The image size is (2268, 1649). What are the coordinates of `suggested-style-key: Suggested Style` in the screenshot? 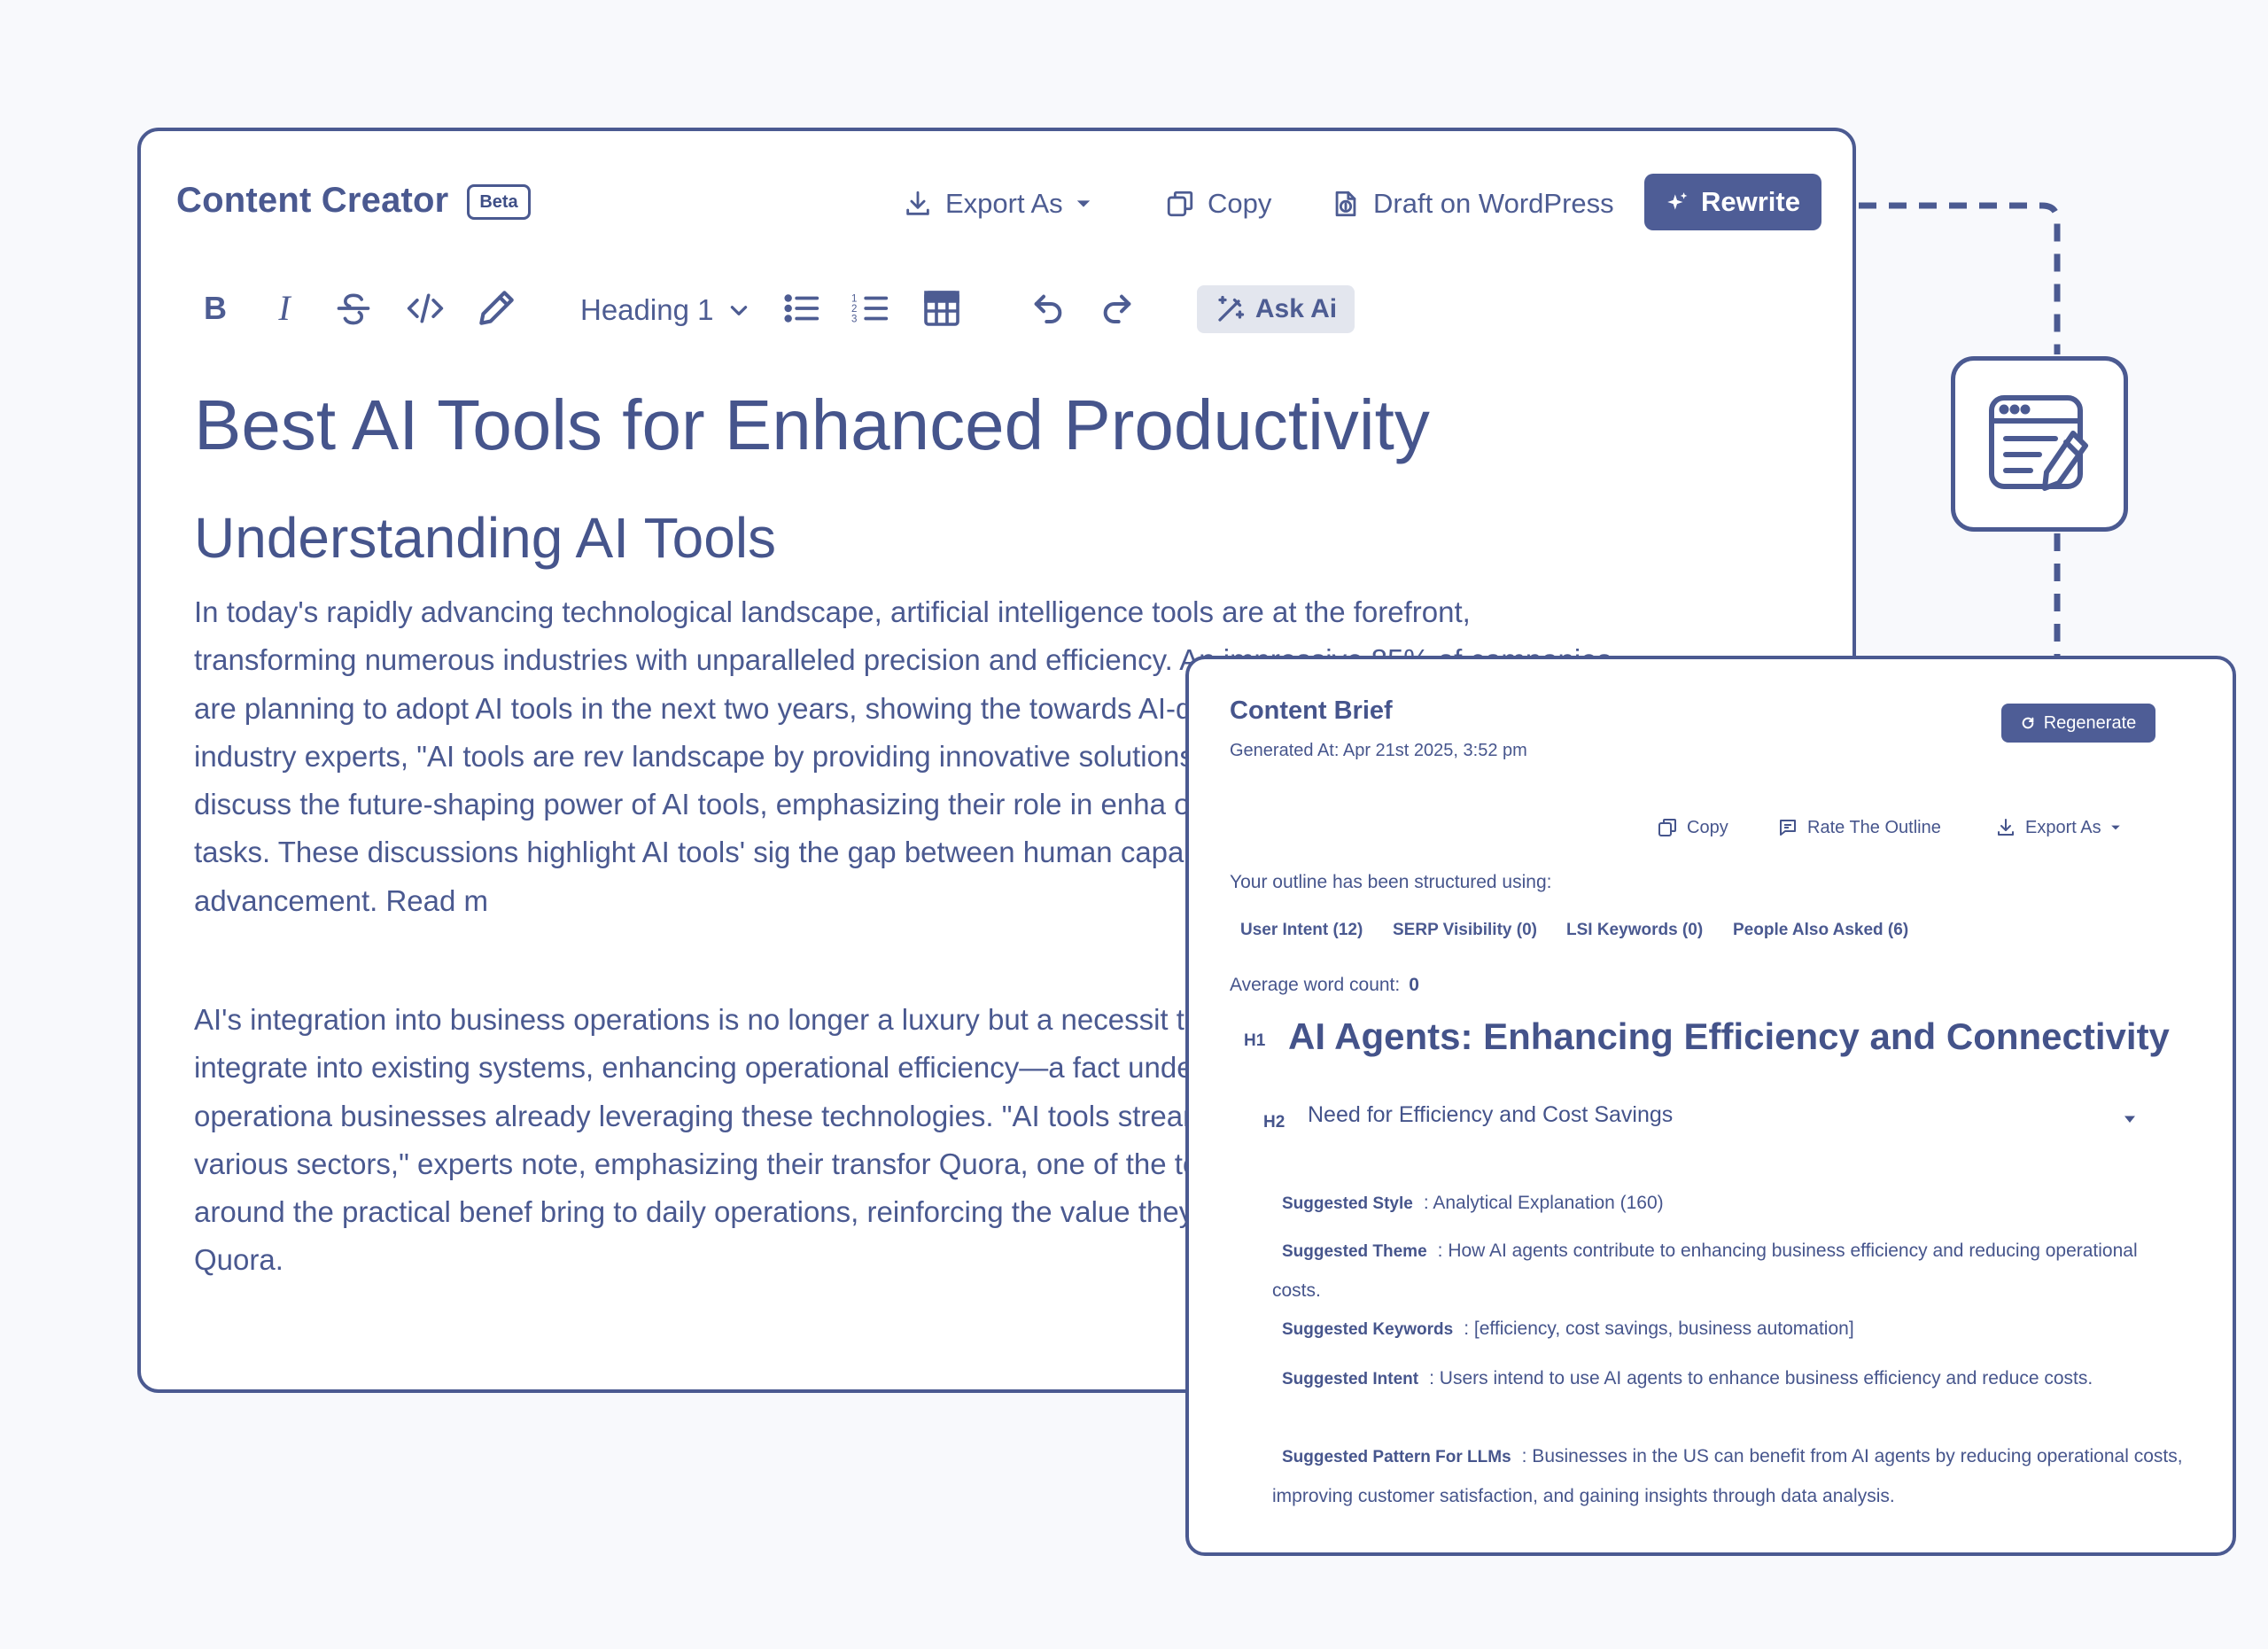 It's located at (1347, 1203).